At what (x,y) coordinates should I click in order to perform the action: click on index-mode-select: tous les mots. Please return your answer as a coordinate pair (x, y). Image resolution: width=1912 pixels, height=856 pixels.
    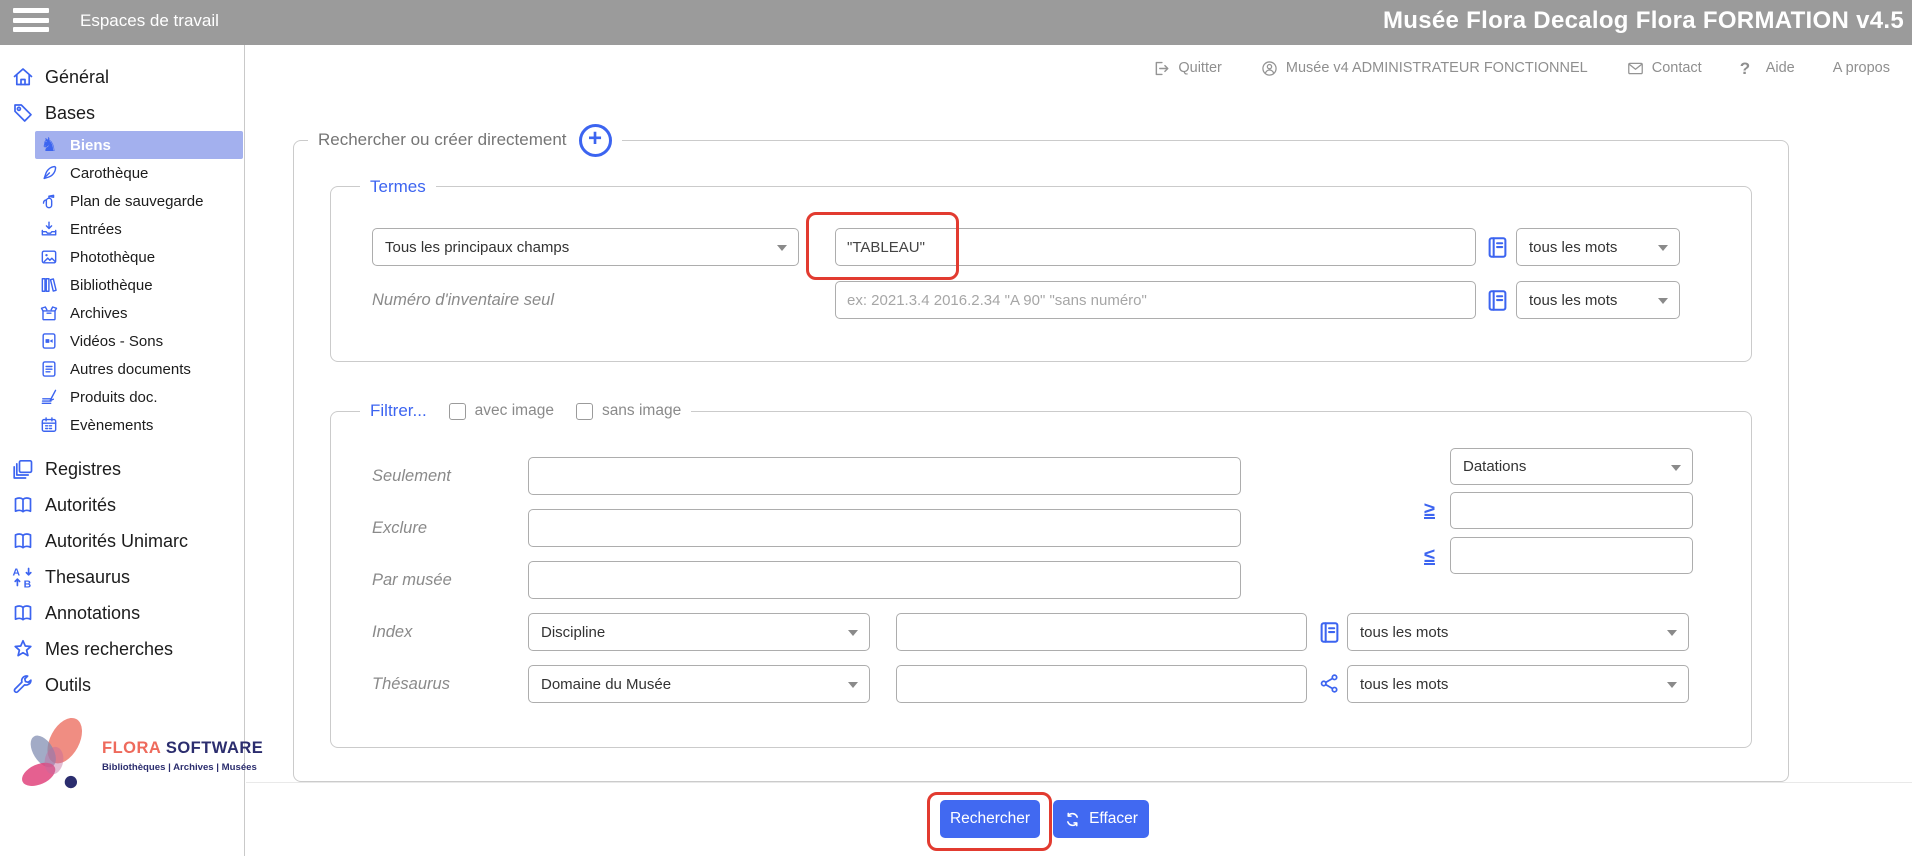
    Looking at the image, I should click on (1518, 632).